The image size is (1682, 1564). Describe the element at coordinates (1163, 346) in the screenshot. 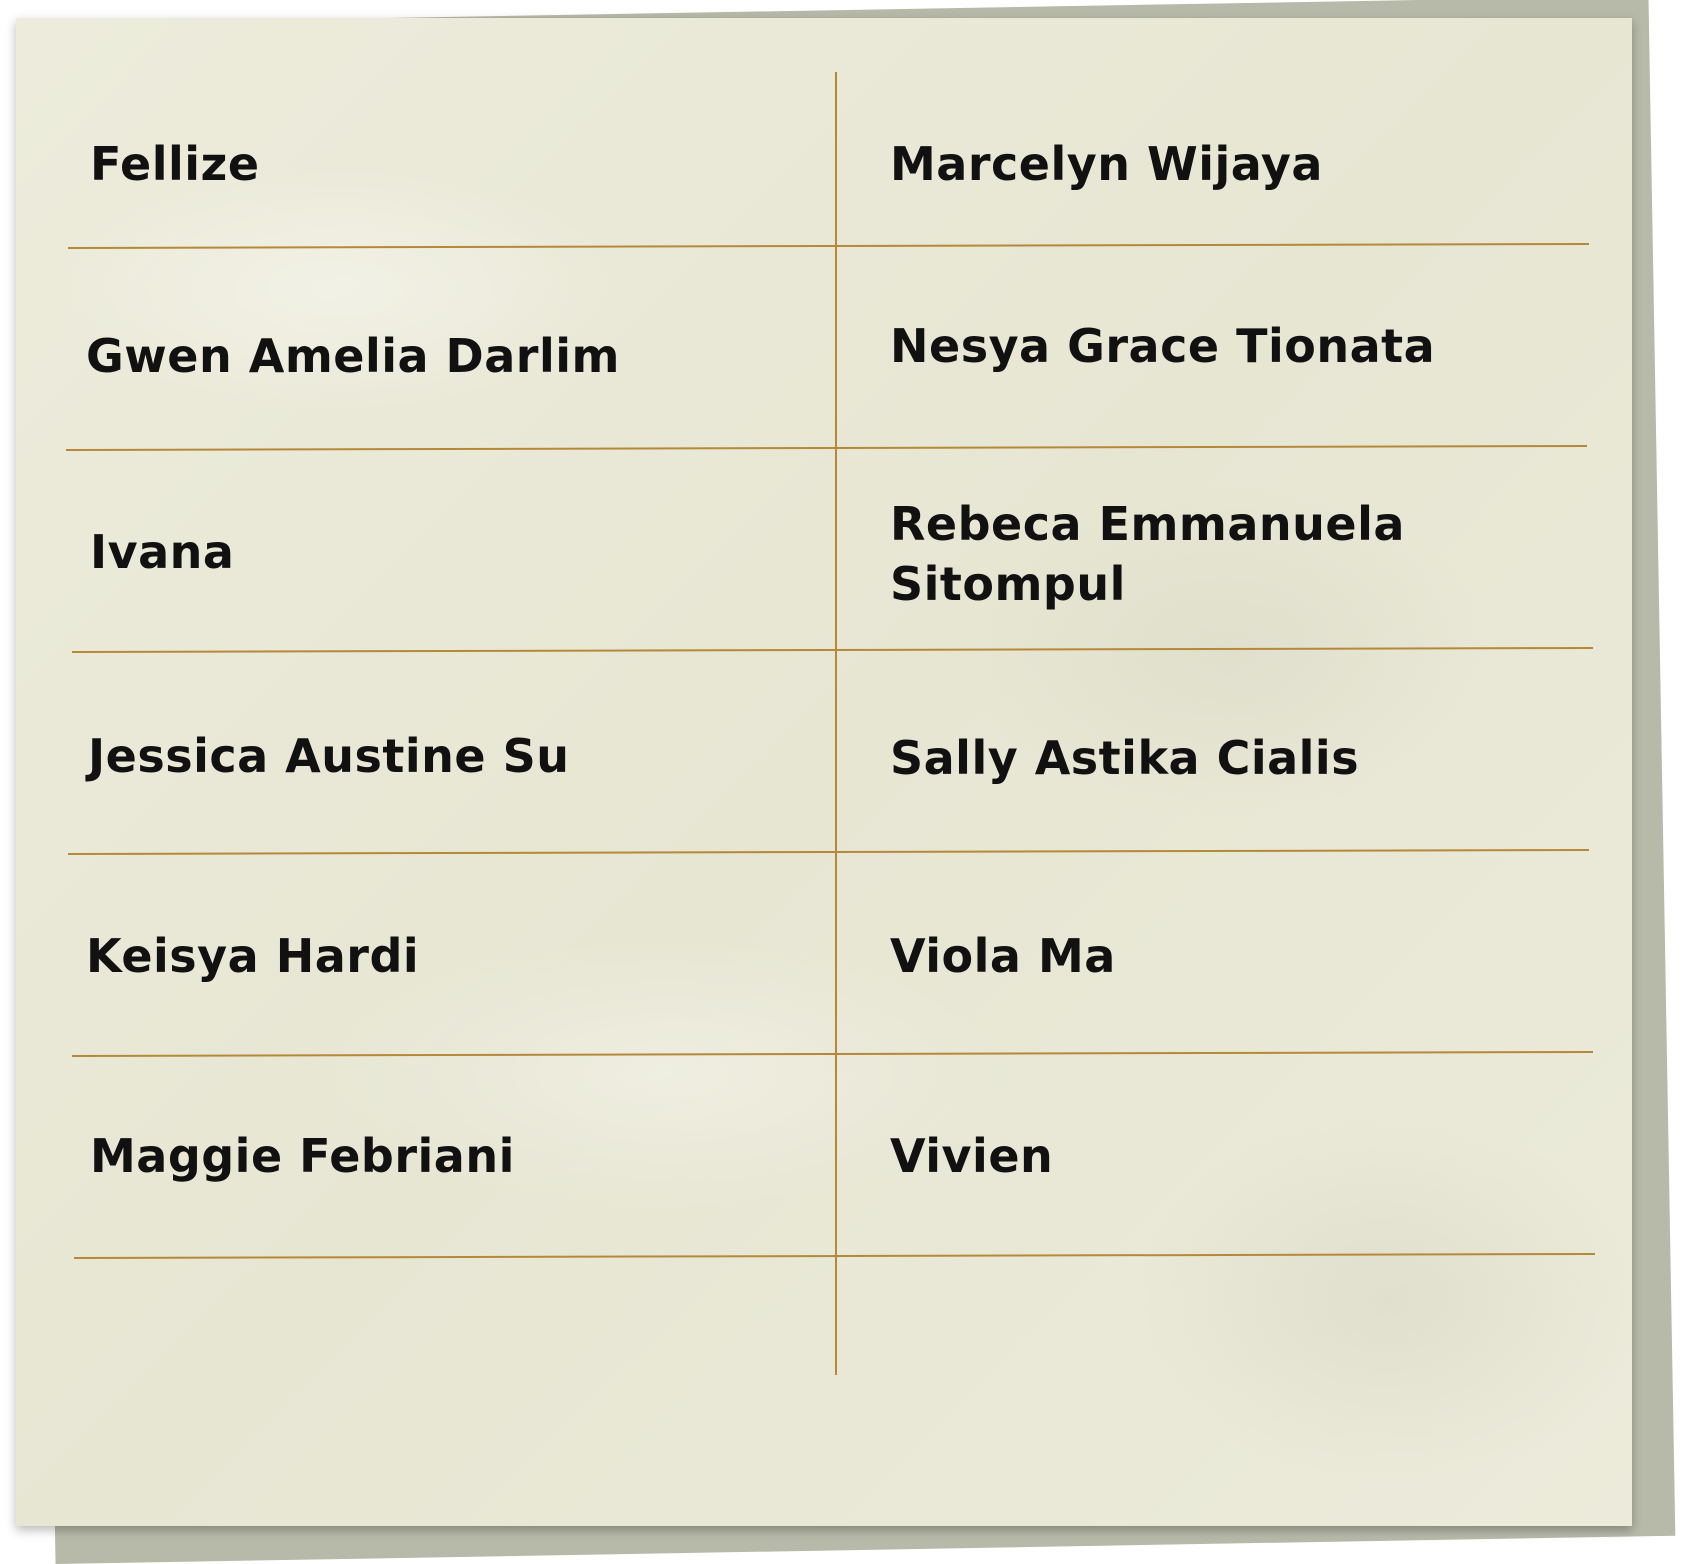

I see `table-cell-right: Nesya Grace Tionata` at that location.